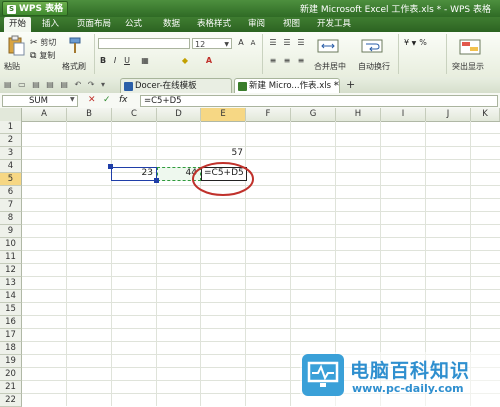  Describe the element at coordinates (50, 24) in the screenshot. I see `menu-insert: 插入` at that location.